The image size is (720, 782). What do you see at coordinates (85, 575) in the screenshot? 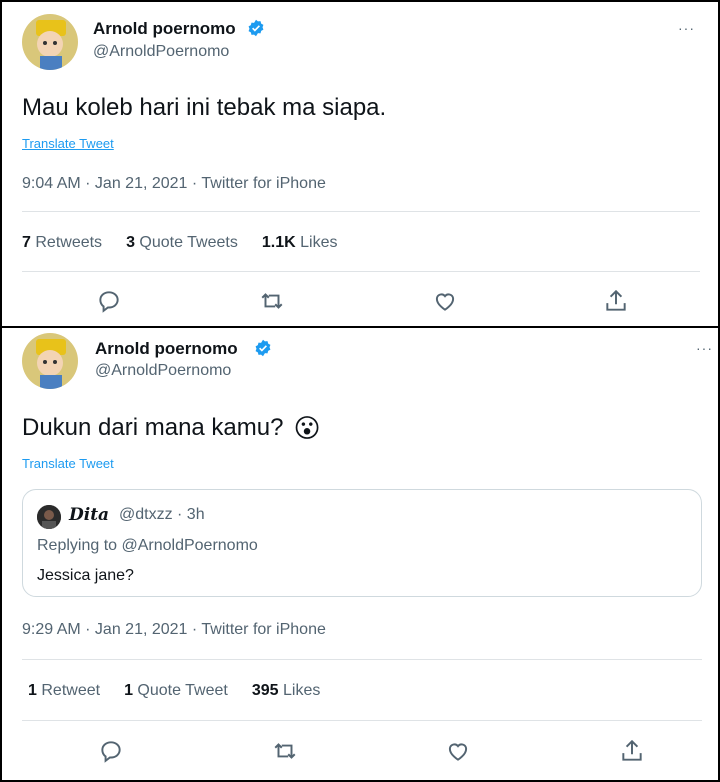
I see `quoted-text: Jessica jane?` at bounding box center [85, 575].